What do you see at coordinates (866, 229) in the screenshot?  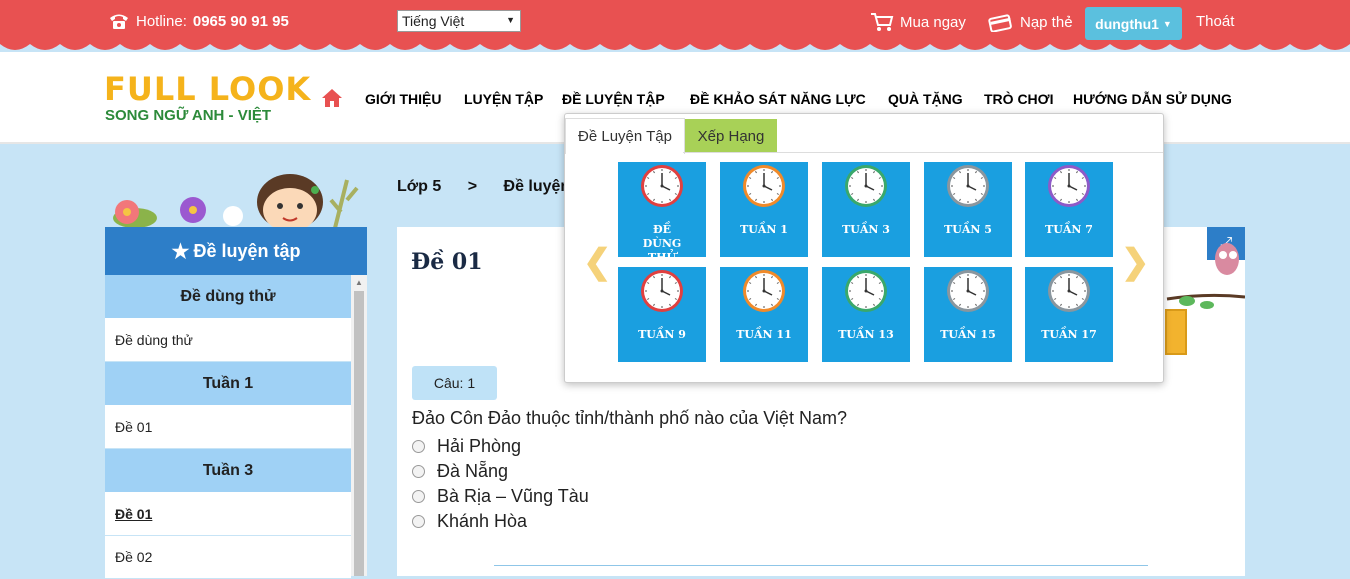 I see `practice-tile-label: TUẦN 3` at bounding box center [866, 229].